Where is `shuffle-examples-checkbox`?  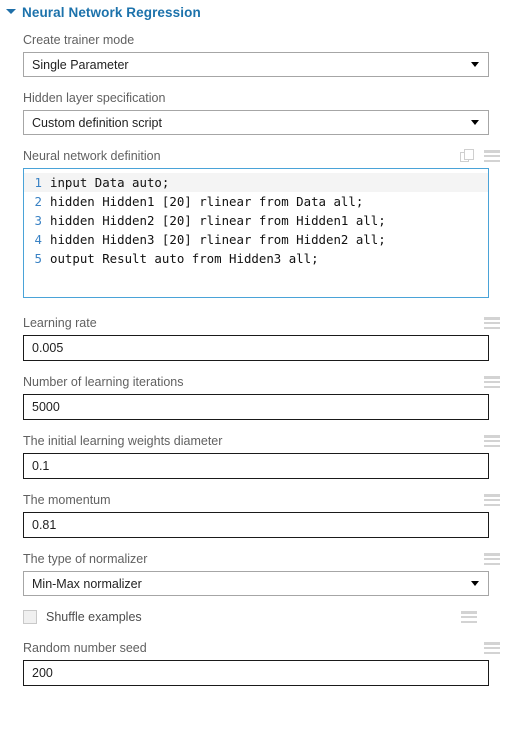 shuffle-examples-checkbox is located at coordinates (30, 617).